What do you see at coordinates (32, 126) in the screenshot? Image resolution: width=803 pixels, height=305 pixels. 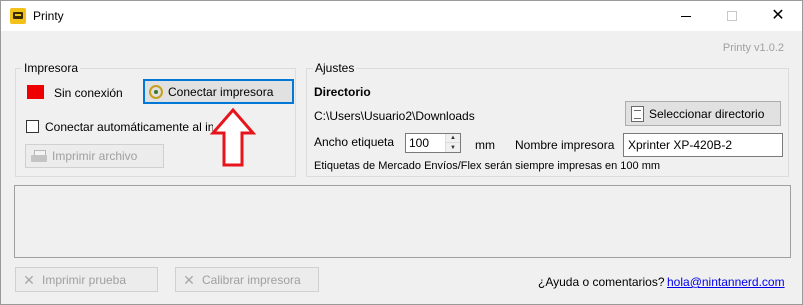 I see `auto-connect-checkbox` at bounding box center [32, 126].